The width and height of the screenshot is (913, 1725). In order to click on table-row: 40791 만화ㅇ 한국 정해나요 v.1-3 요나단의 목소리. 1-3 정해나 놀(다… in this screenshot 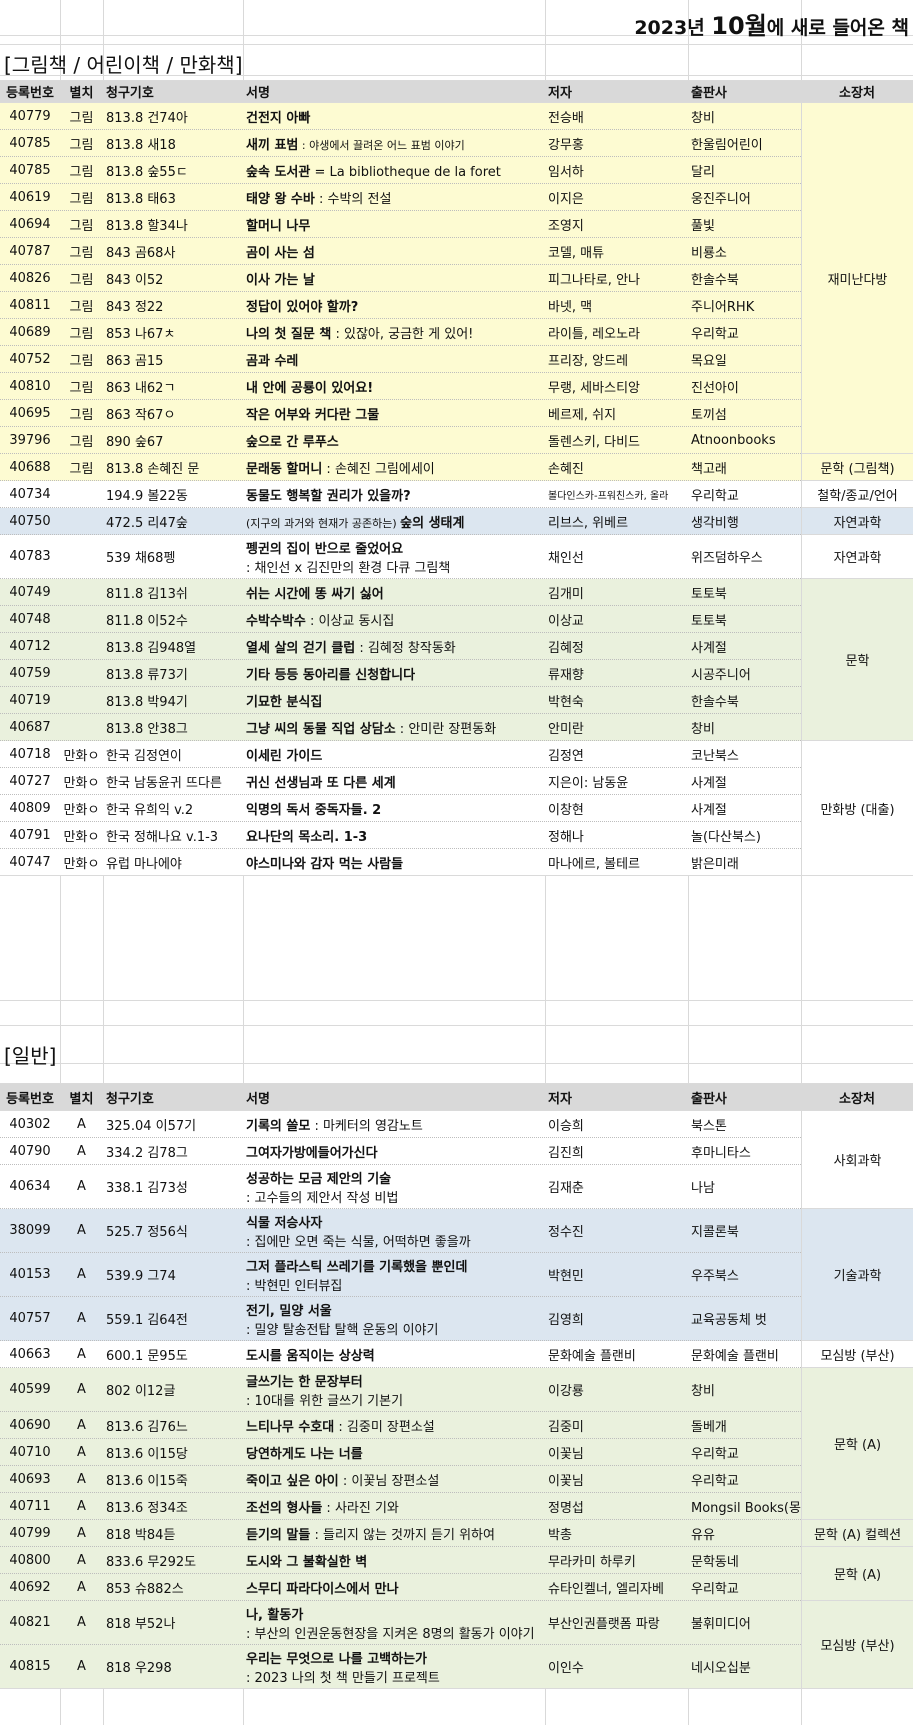, I will do `click(456, 835)`.